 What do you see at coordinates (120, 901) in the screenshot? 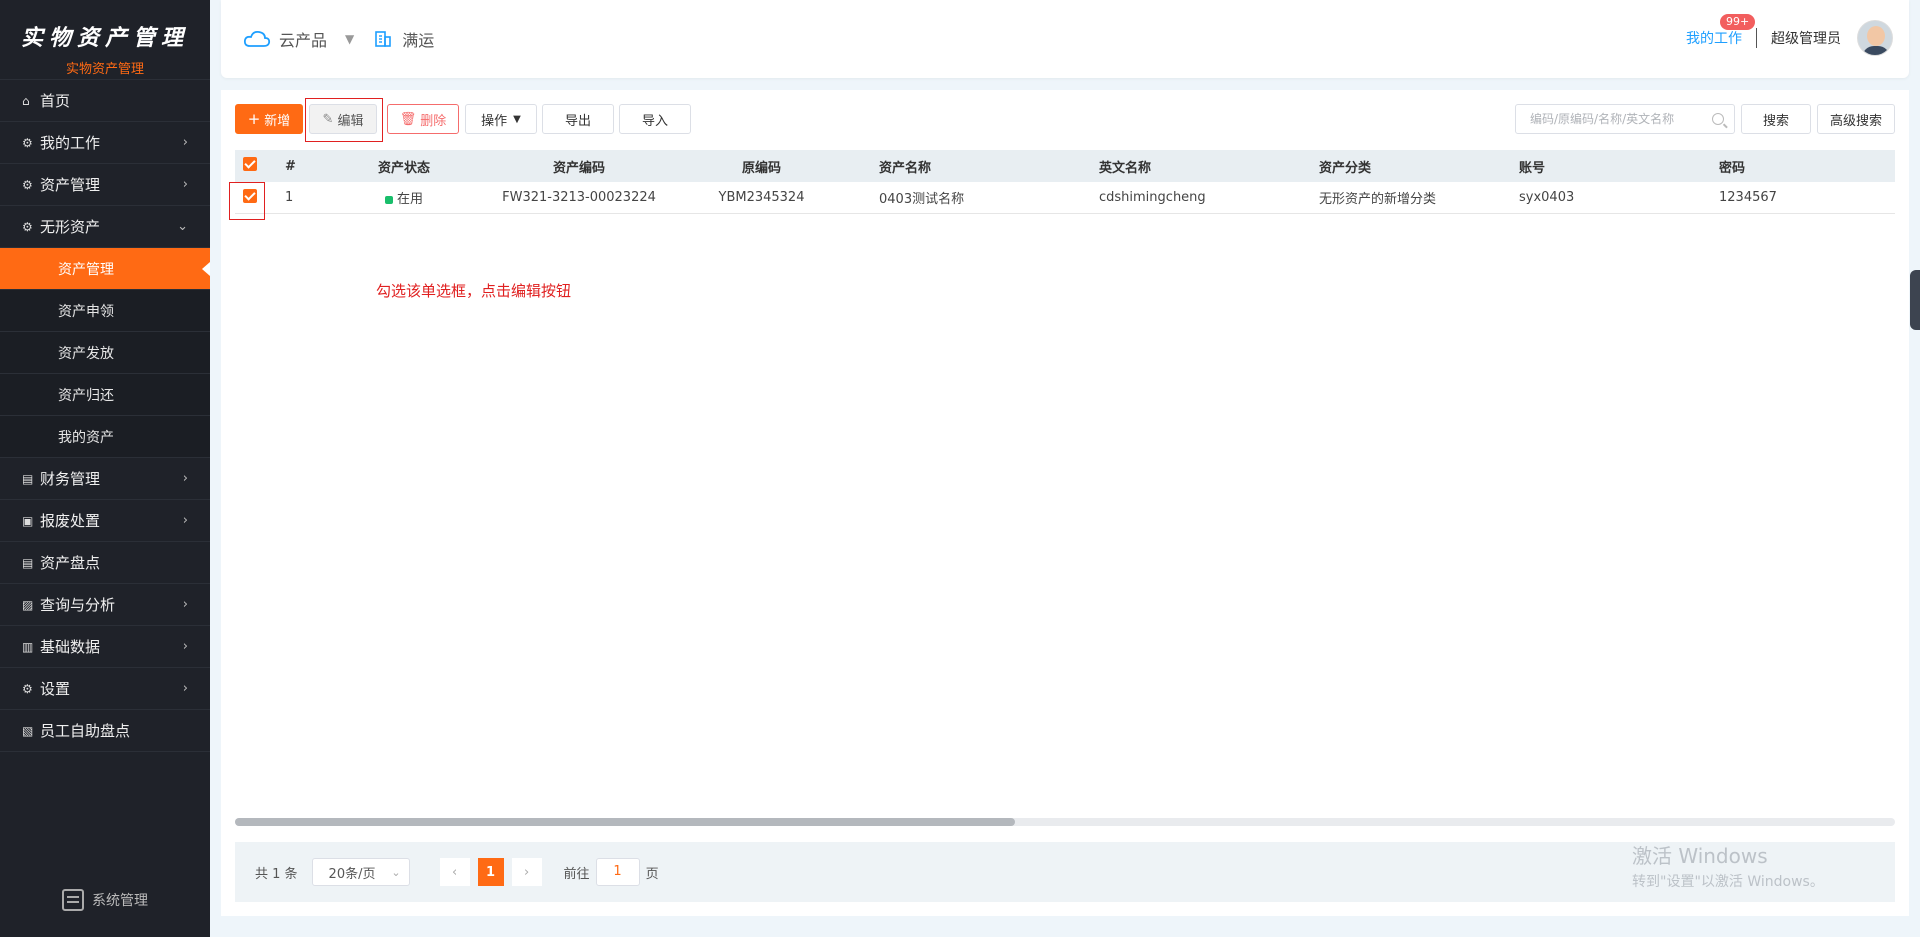
I see `system-management-label: 系统管理` at bounding box center [120, 901].